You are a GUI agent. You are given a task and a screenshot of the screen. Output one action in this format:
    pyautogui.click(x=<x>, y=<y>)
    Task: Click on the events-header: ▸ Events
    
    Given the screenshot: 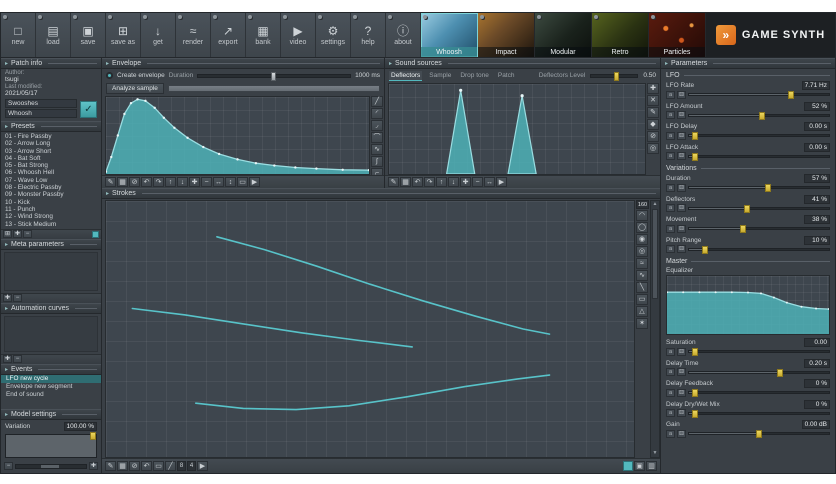 What is the action you would take?
    pyautogui.click(x=51, y=369)
    